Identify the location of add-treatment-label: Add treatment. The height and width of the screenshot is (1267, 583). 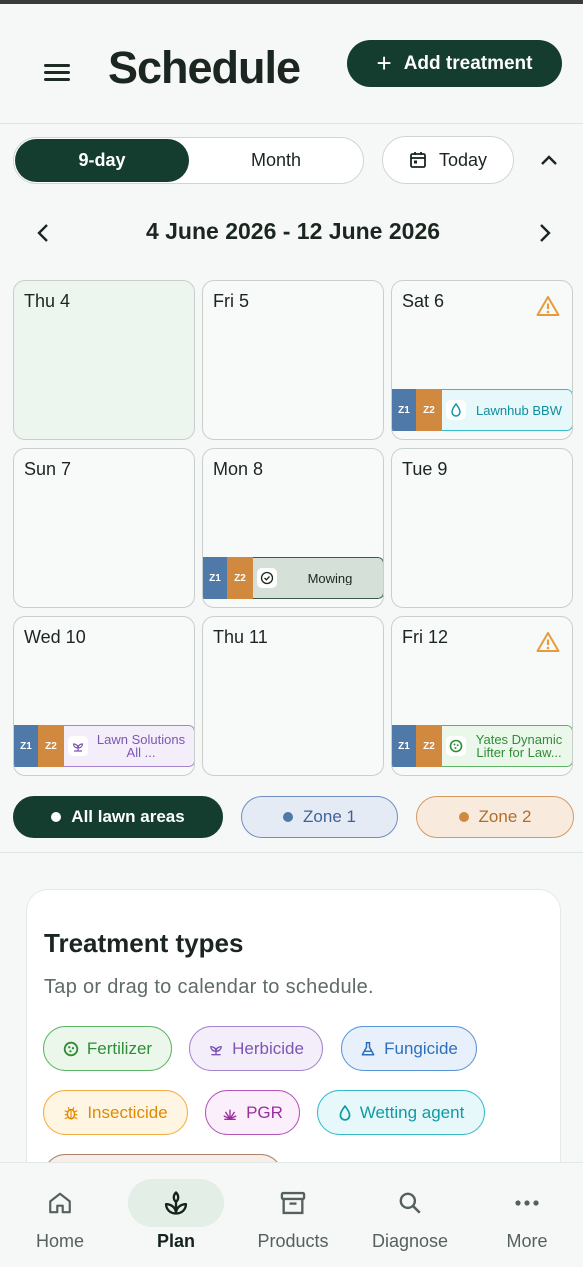
(468, 63).